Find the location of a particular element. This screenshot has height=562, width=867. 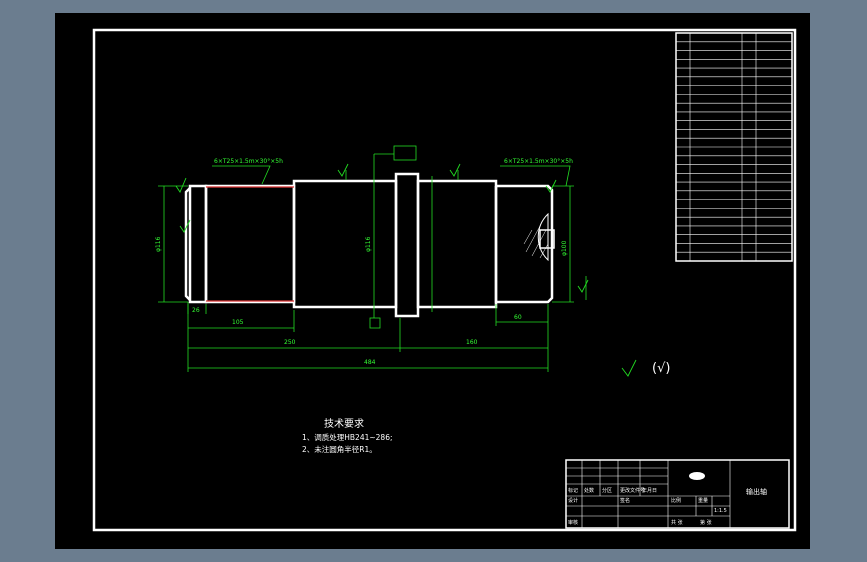

dim-60: 60 is located at coordinates (518, 317).